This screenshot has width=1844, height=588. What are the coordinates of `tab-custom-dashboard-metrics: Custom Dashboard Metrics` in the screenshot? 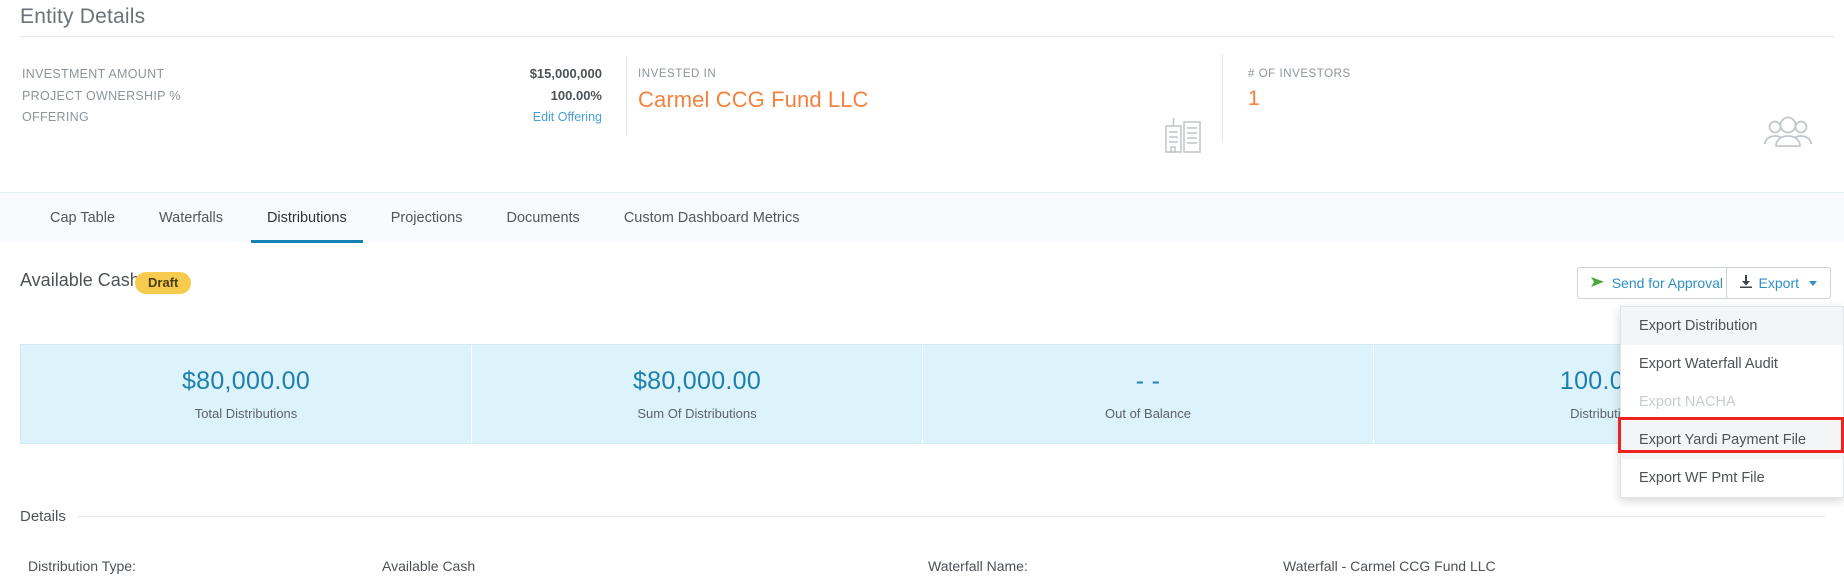 It's located at (712, 218).